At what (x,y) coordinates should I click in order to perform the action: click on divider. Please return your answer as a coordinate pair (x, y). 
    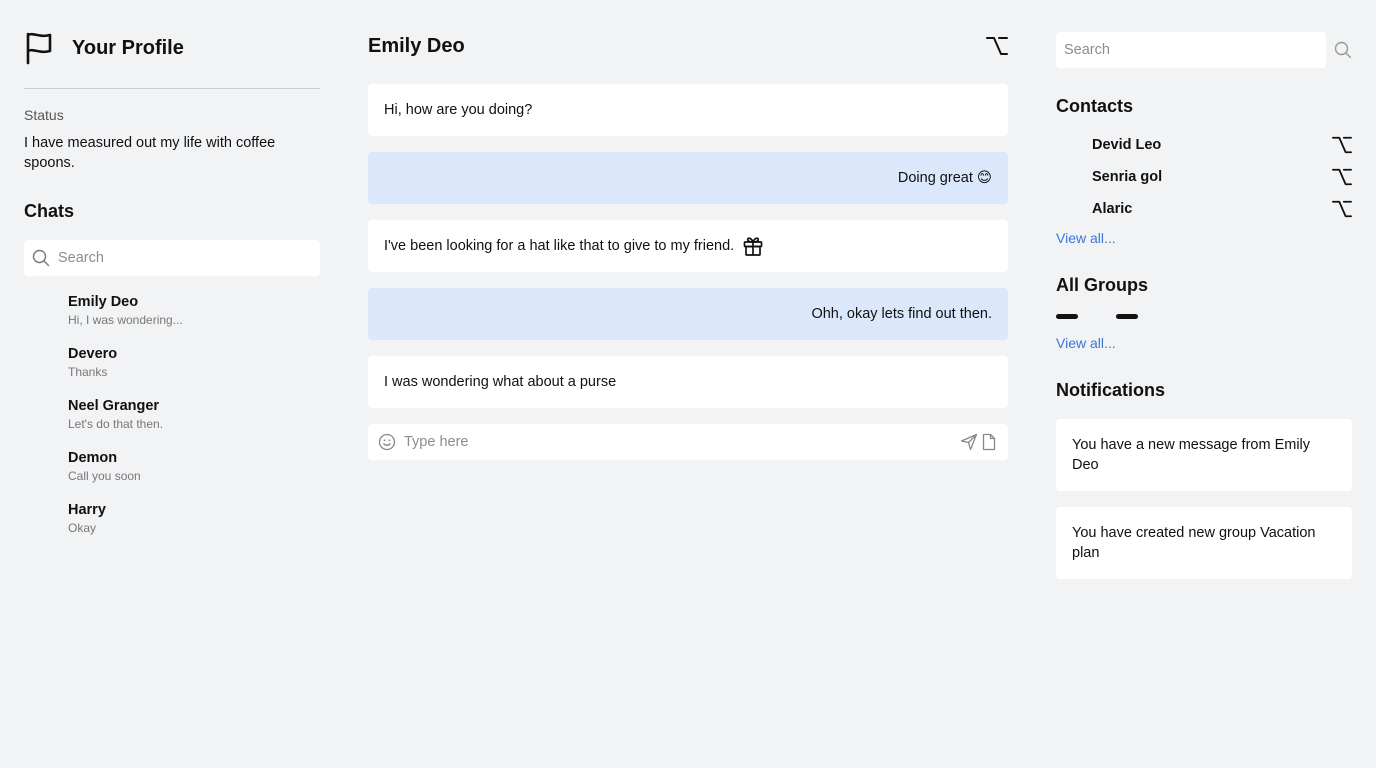
    Looking at the image, I should click on (172, 88).